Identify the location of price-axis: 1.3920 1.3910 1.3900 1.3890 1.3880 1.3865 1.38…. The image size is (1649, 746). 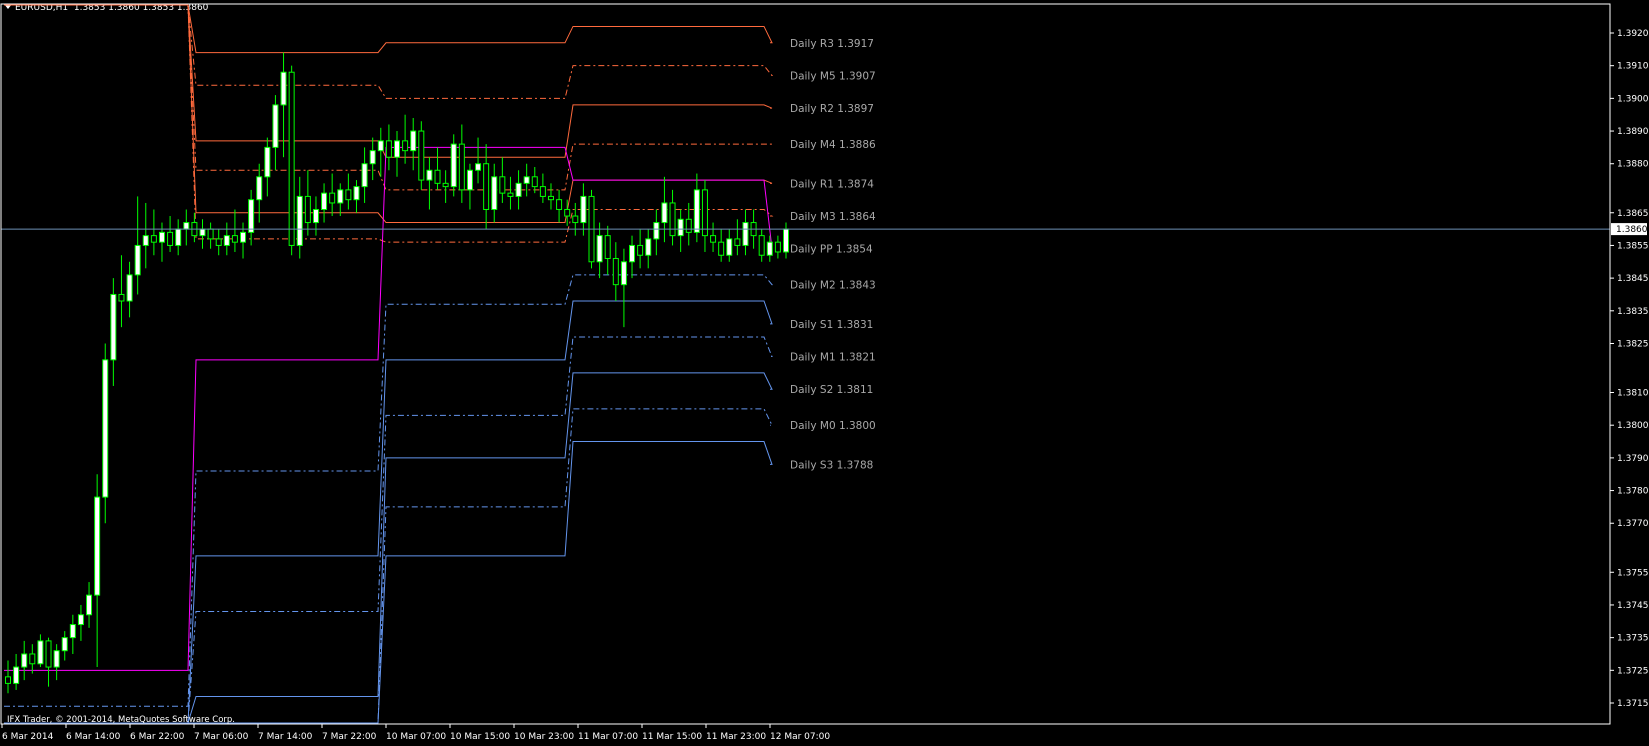
(1629, 369).